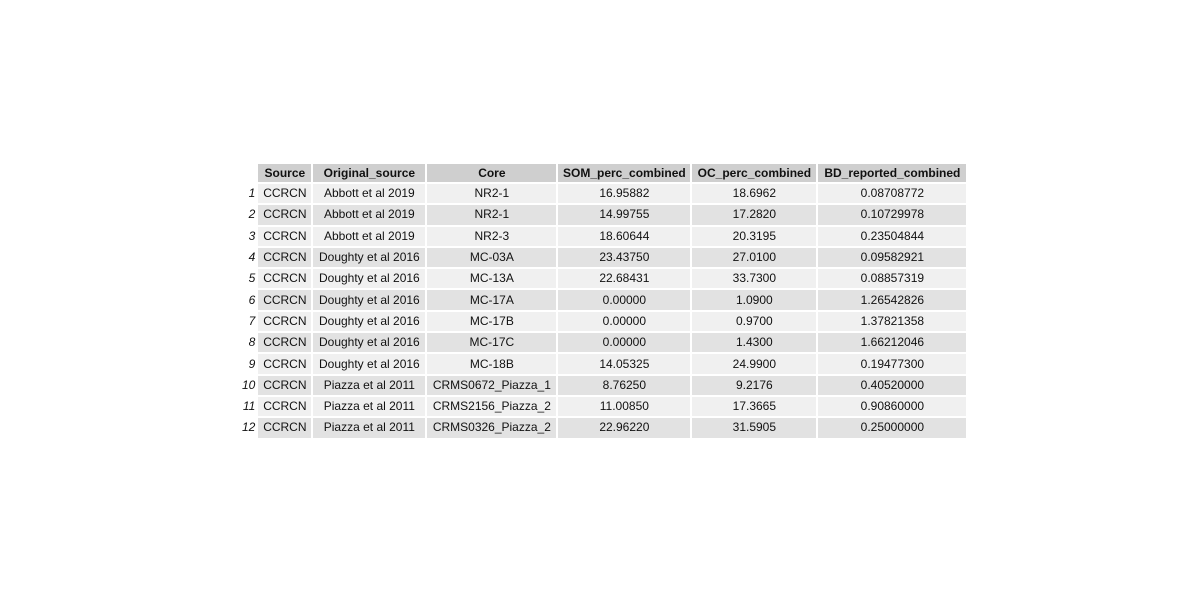 This screenshot has height=600, width=1200. What do you see at coordinates (892, 364) in the screenshot?
I see `cell-bd-reported-combined: 0.19477300` at bounding box center [892, 364].